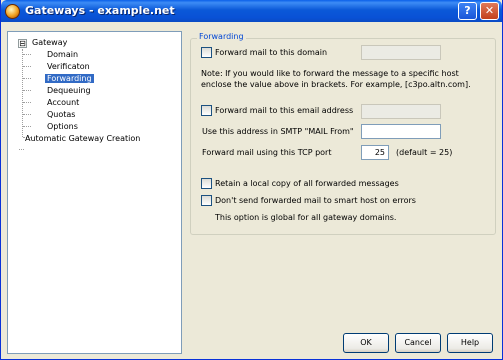 This screenshot has height=360, width=503. What do you see at coordinates (467, 11) in the screenshot?
I see `help-icon: ?` at bounding box center [467, 11].